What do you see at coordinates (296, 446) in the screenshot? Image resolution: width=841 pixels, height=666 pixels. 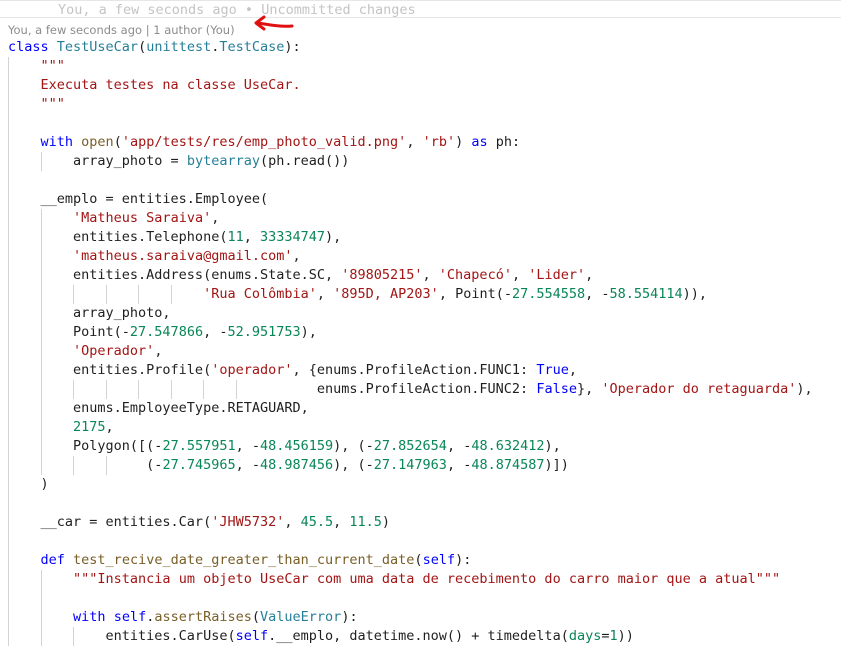 I see `code-token: 48.456159` at bounding box center [296, 446].